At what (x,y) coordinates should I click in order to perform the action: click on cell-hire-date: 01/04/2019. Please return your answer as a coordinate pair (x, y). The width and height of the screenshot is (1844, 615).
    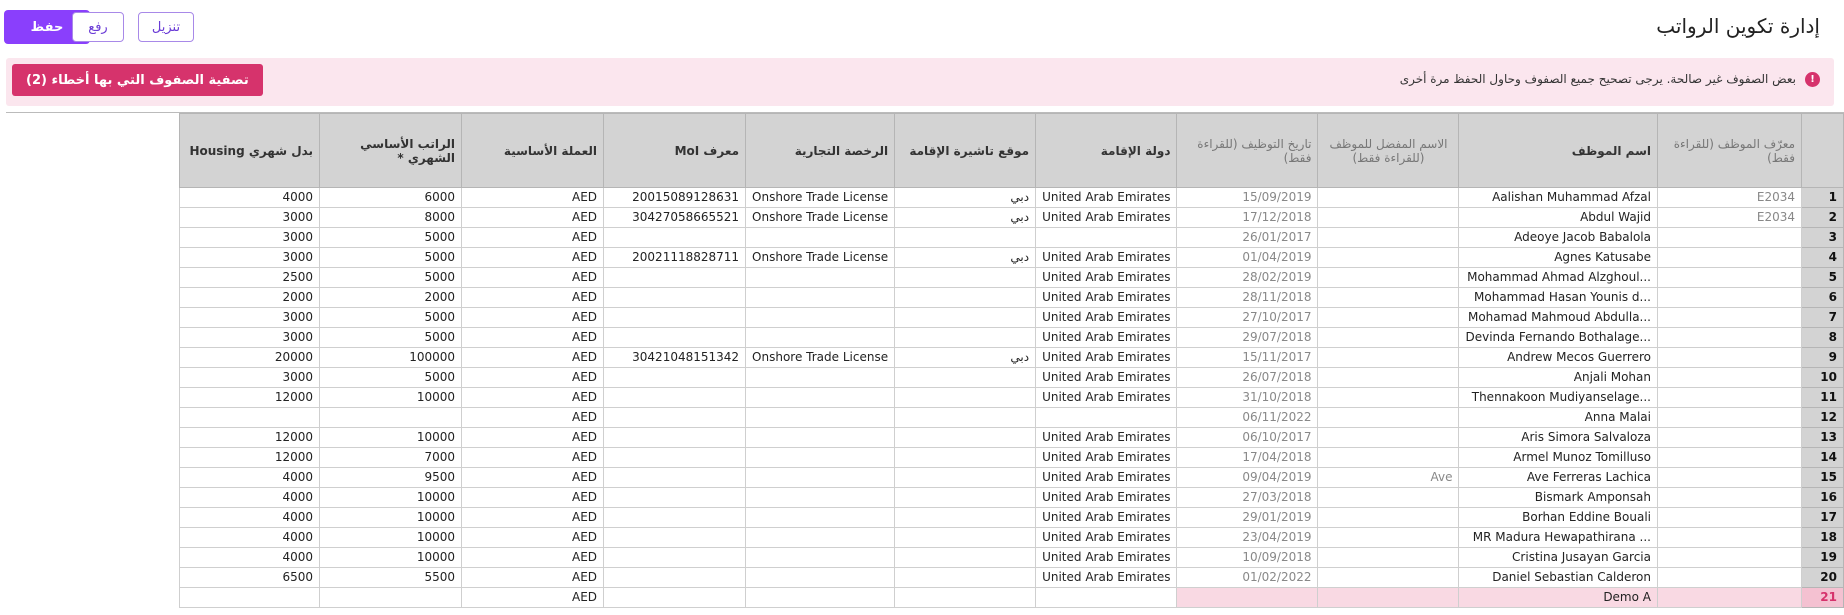
    Looking at the image, I should click on (1247, 257).